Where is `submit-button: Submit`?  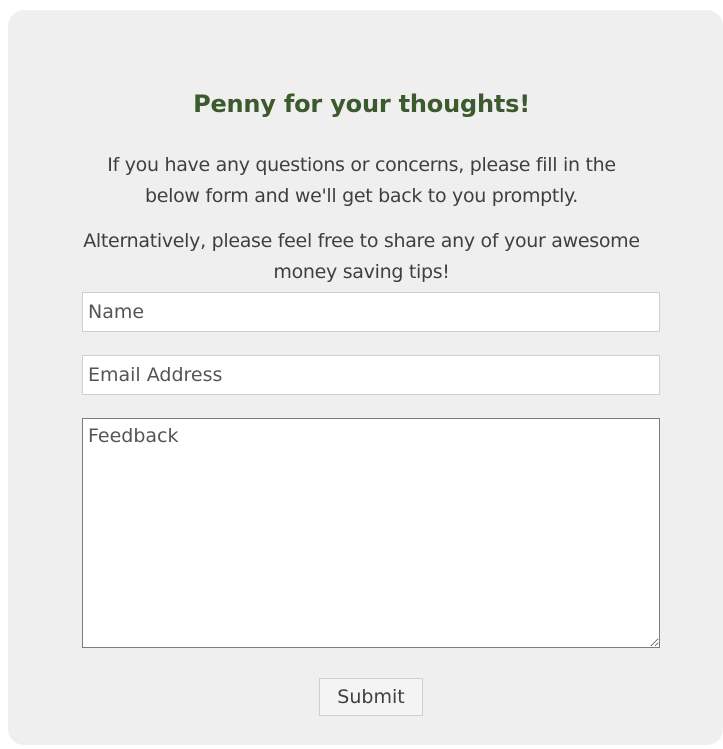 submit-button: Submit is located at coordinates (371, 697).